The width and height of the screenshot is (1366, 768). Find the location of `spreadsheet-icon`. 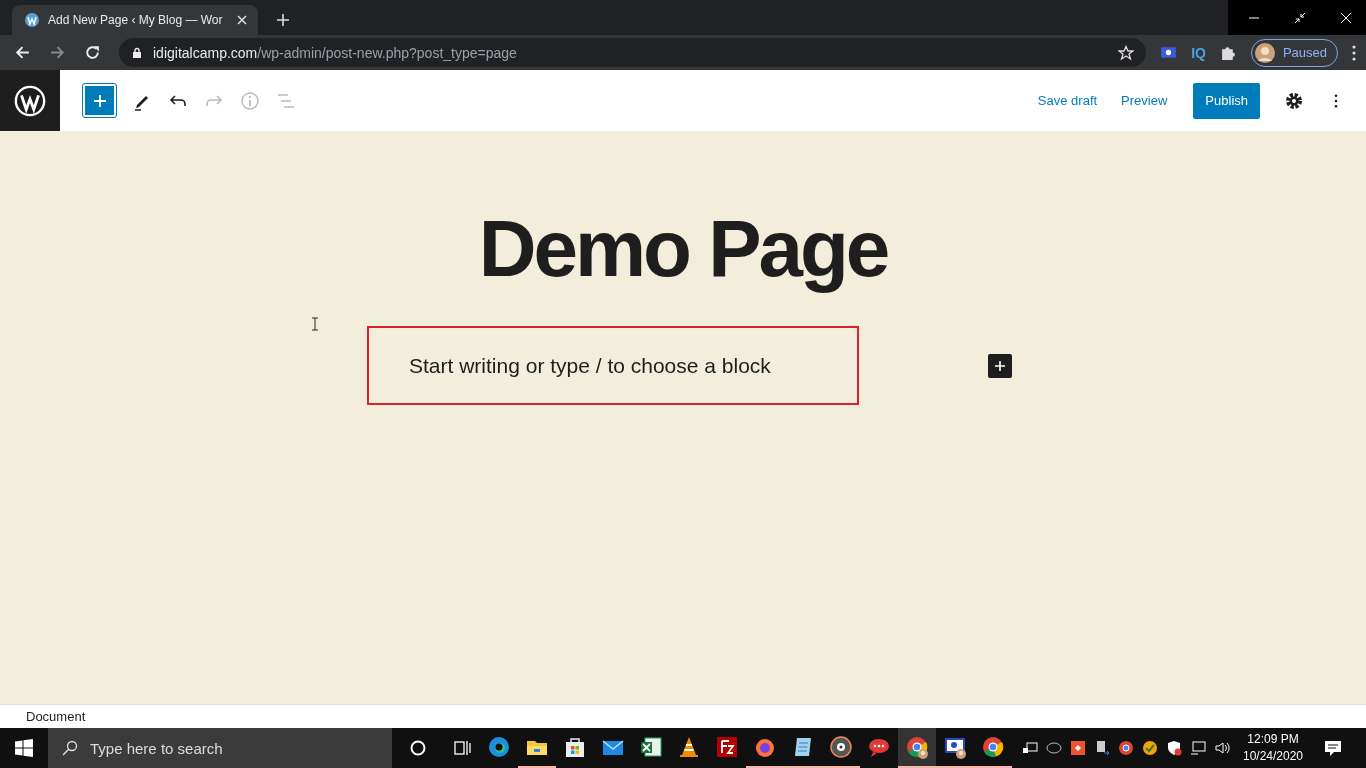

spreadsheet-icon is located at coordinates (651, 747).